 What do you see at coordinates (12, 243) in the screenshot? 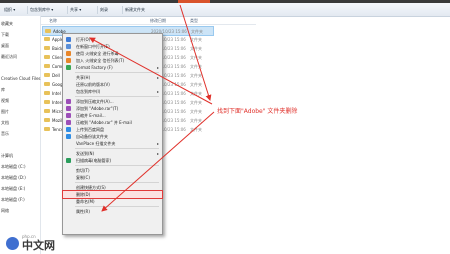
I see `php-logo-icon` at bounding box center [12, 243].